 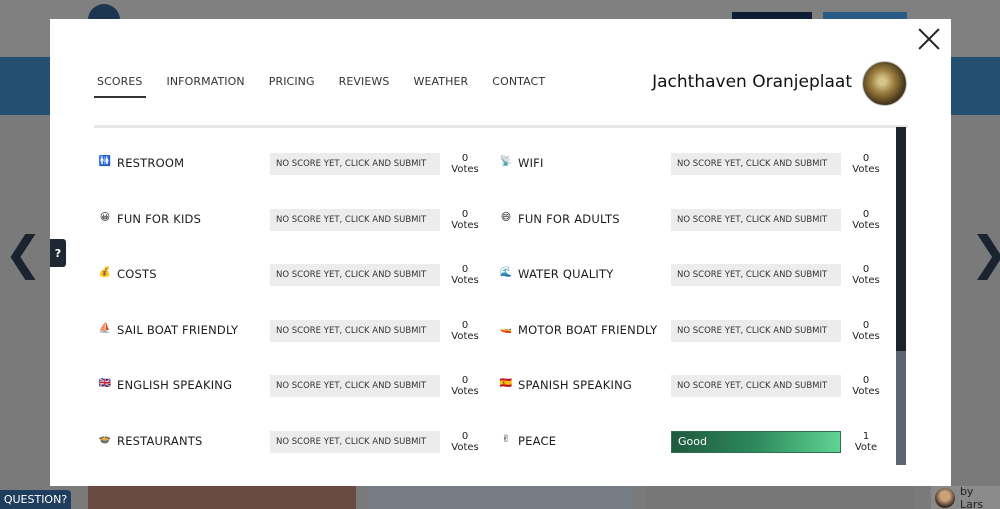 I want to click on score-label: PEACE, so click(x=537, y=440).